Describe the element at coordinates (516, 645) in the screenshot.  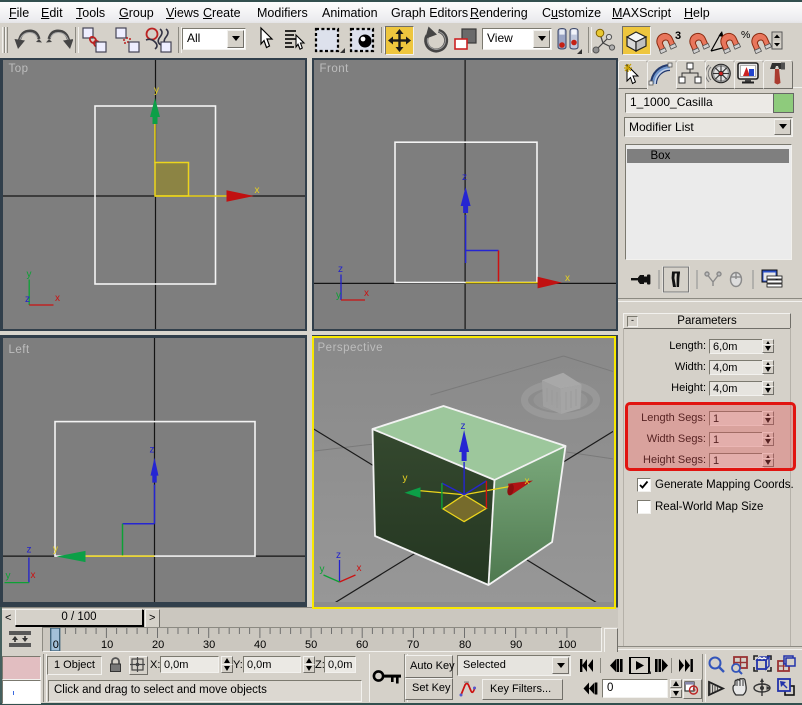
I see `svg-text: 90` at that location.